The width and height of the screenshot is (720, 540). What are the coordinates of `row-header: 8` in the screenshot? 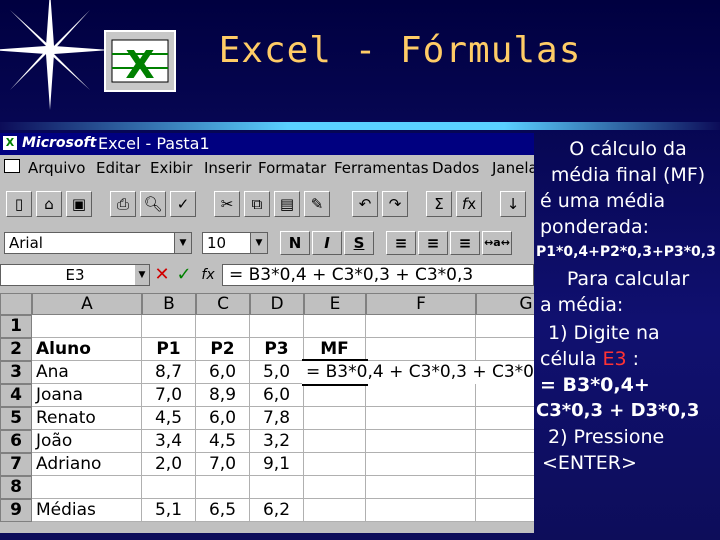 It's located at (16, 487).